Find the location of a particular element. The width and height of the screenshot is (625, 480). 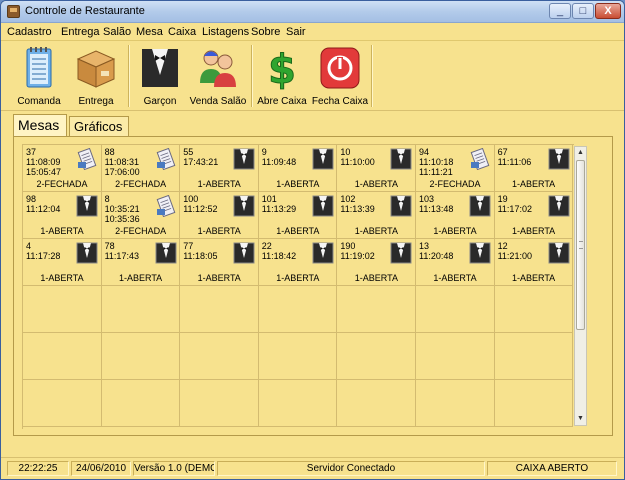

table-open-time: 10:35:21 is located at coordinates (122, 209).